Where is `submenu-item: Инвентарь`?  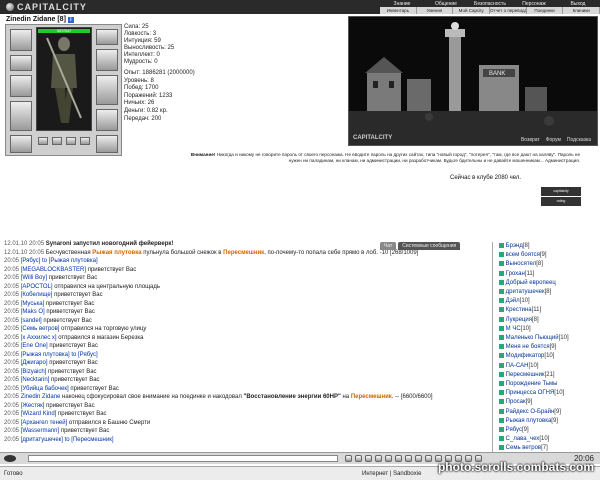 submenu-item: Инвентарь is located at coordinates (398, 10).